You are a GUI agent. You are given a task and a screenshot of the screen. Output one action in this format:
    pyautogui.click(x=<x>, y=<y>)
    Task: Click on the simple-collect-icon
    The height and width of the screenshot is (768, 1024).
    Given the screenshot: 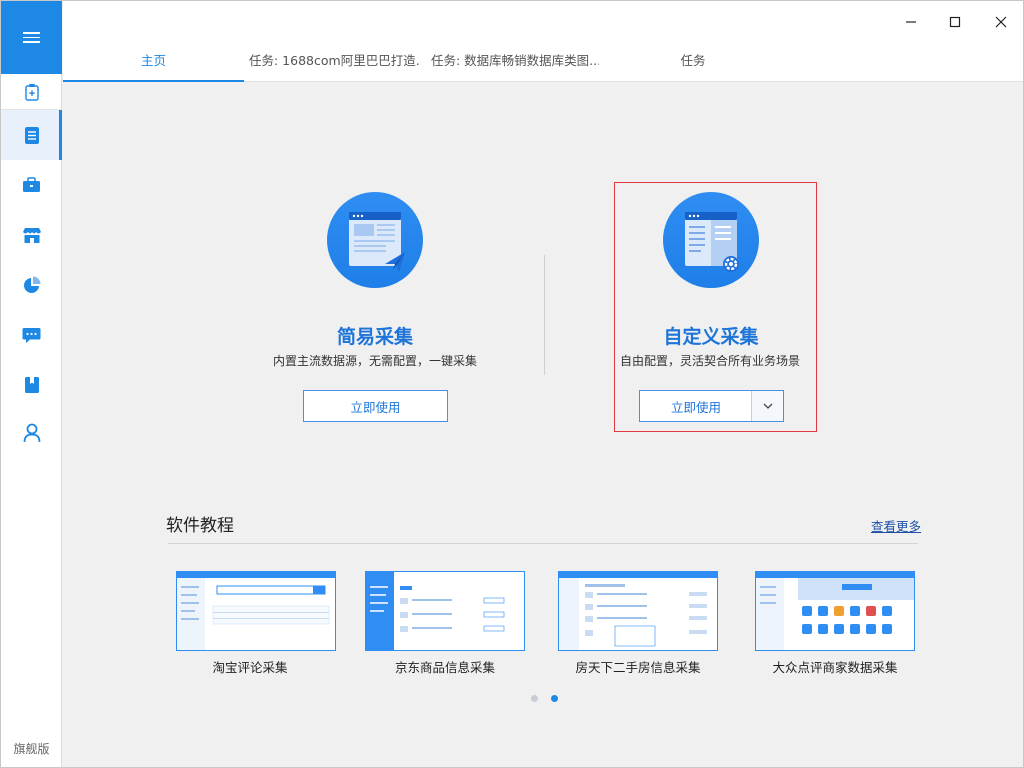 What is the action you would take?
    pyautogui.click(x=377, y=242)
    